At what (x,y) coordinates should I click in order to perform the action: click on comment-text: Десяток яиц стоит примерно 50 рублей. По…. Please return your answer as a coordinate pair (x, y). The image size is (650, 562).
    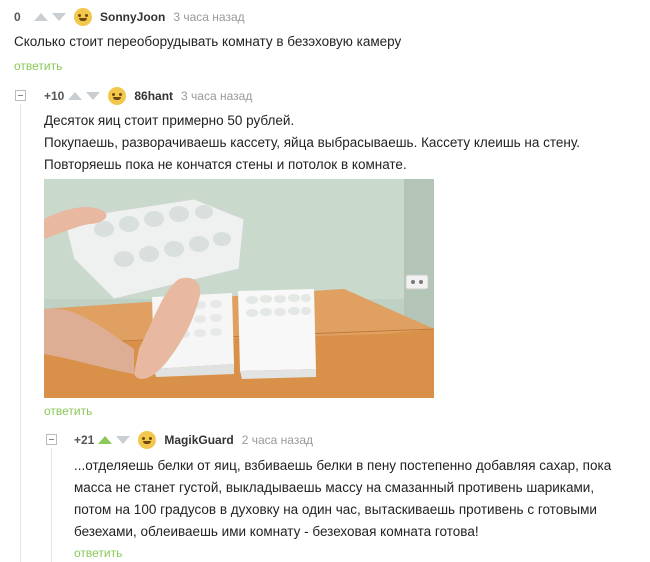
    Looking at the image, I should click on (312, 143).